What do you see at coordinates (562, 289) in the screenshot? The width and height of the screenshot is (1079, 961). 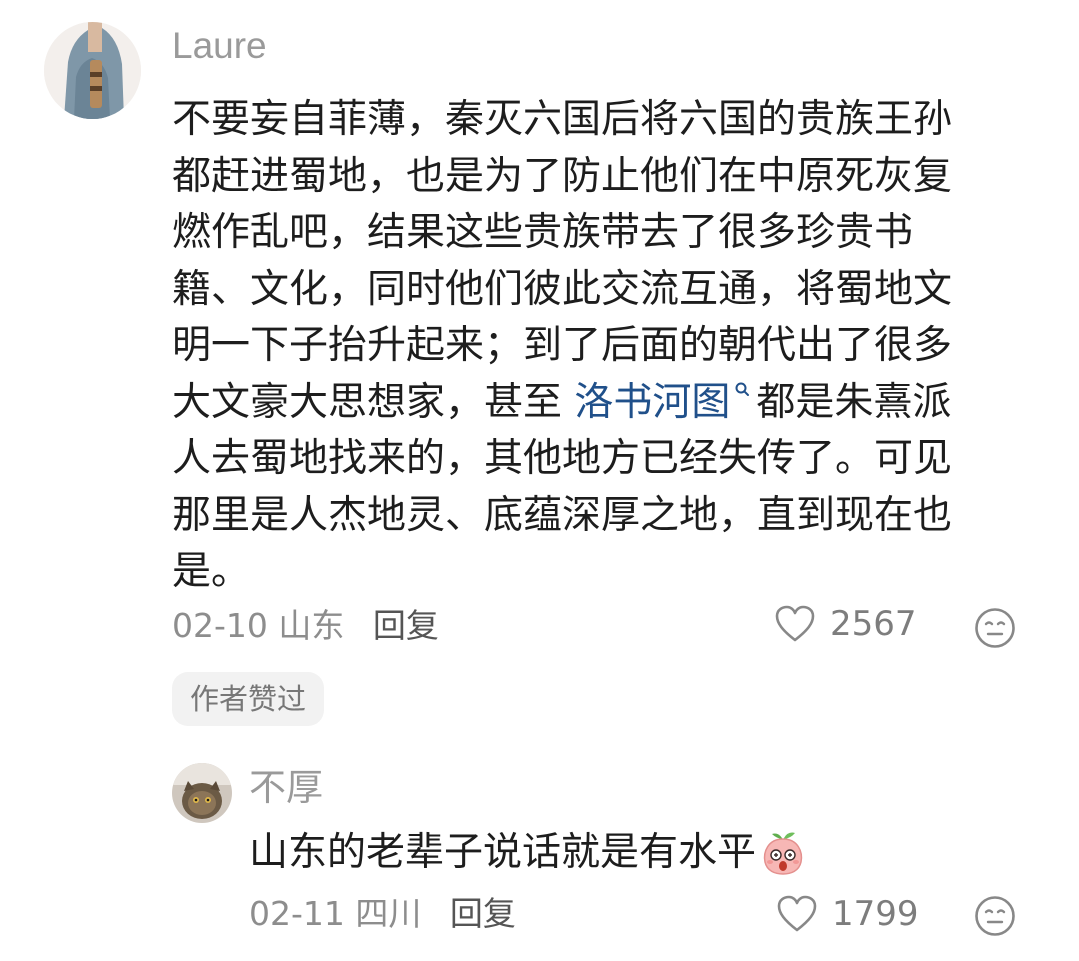 I see `comment-line: 籍、文化，同时他们彼此交流互通，将蜀地文` at bounding box center [562, 289].